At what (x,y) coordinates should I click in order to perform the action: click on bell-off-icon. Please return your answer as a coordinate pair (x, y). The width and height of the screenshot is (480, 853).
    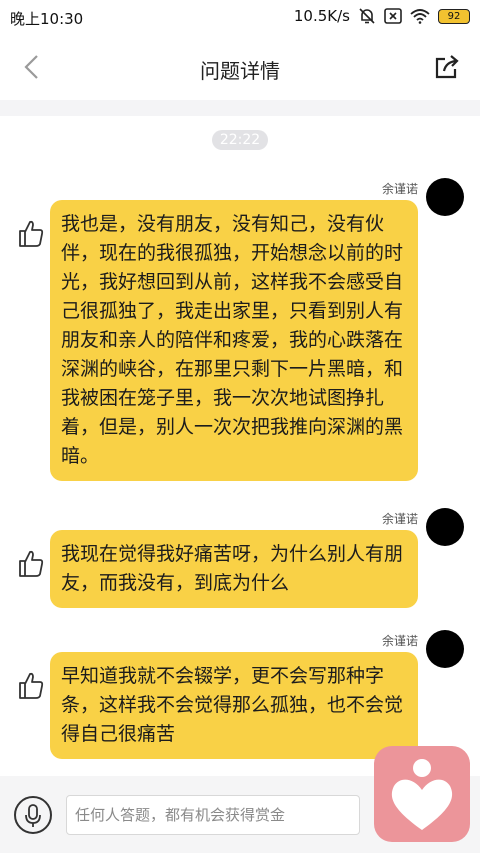
    Looking at the image, I should click on (367, 16).